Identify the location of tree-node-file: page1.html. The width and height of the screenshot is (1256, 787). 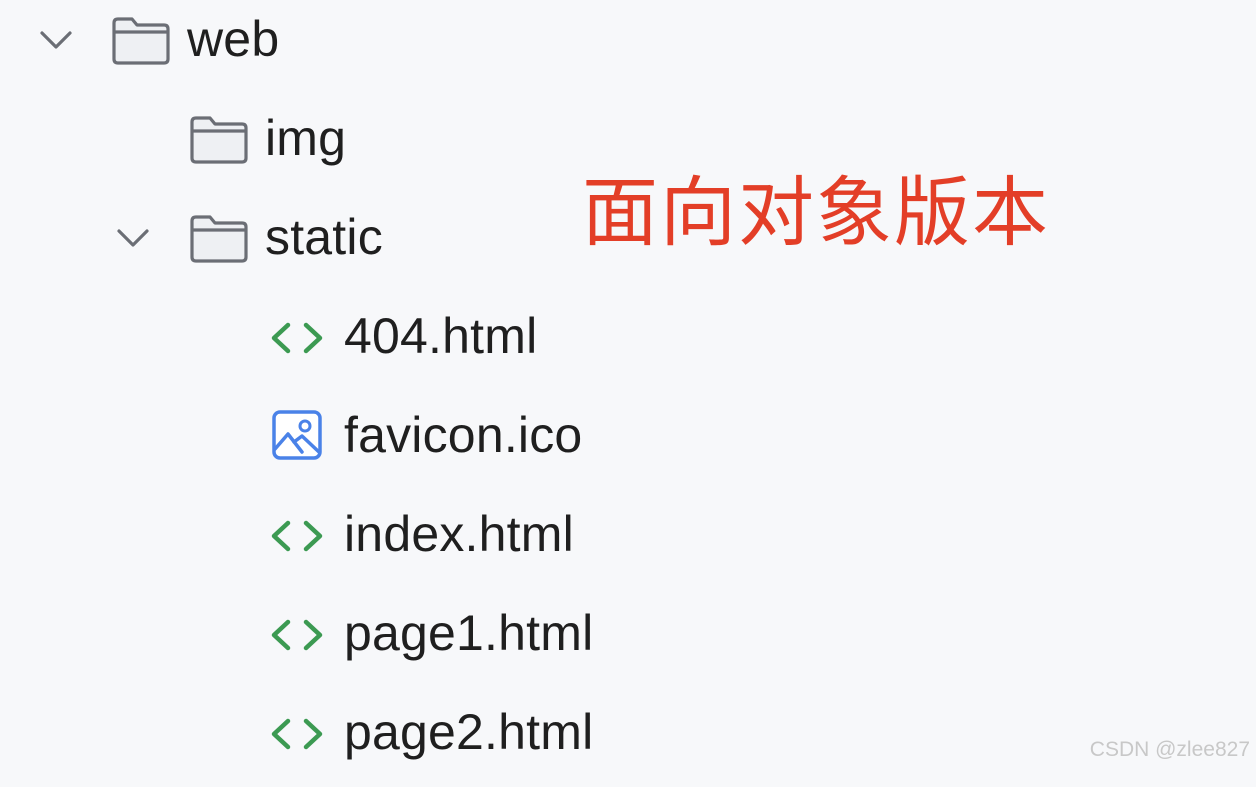
(380, 638).